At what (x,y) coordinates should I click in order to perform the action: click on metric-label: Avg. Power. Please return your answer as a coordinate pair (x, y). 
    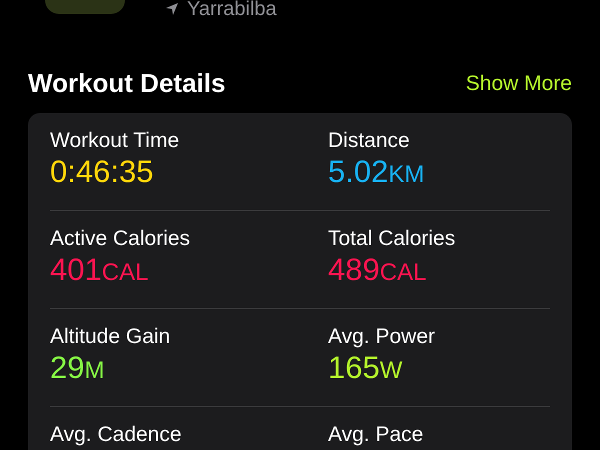
    Looking at the image, I should click on (381, 337).